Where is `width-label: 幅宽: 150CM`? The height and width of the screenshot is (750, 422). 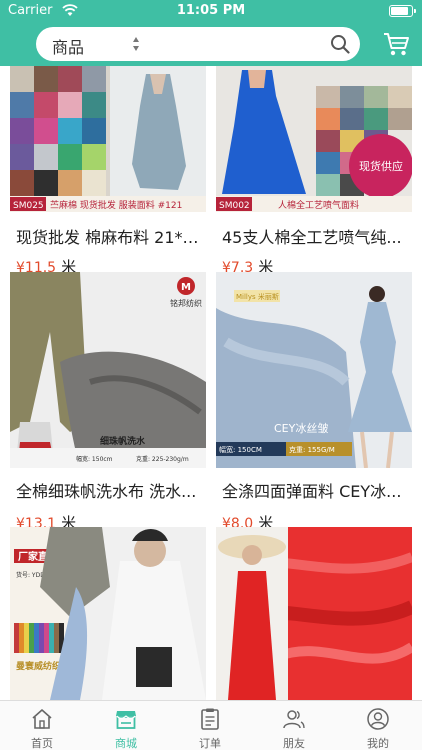 width-label: 幅宽: 150CM is located at coordinates (240, 449).